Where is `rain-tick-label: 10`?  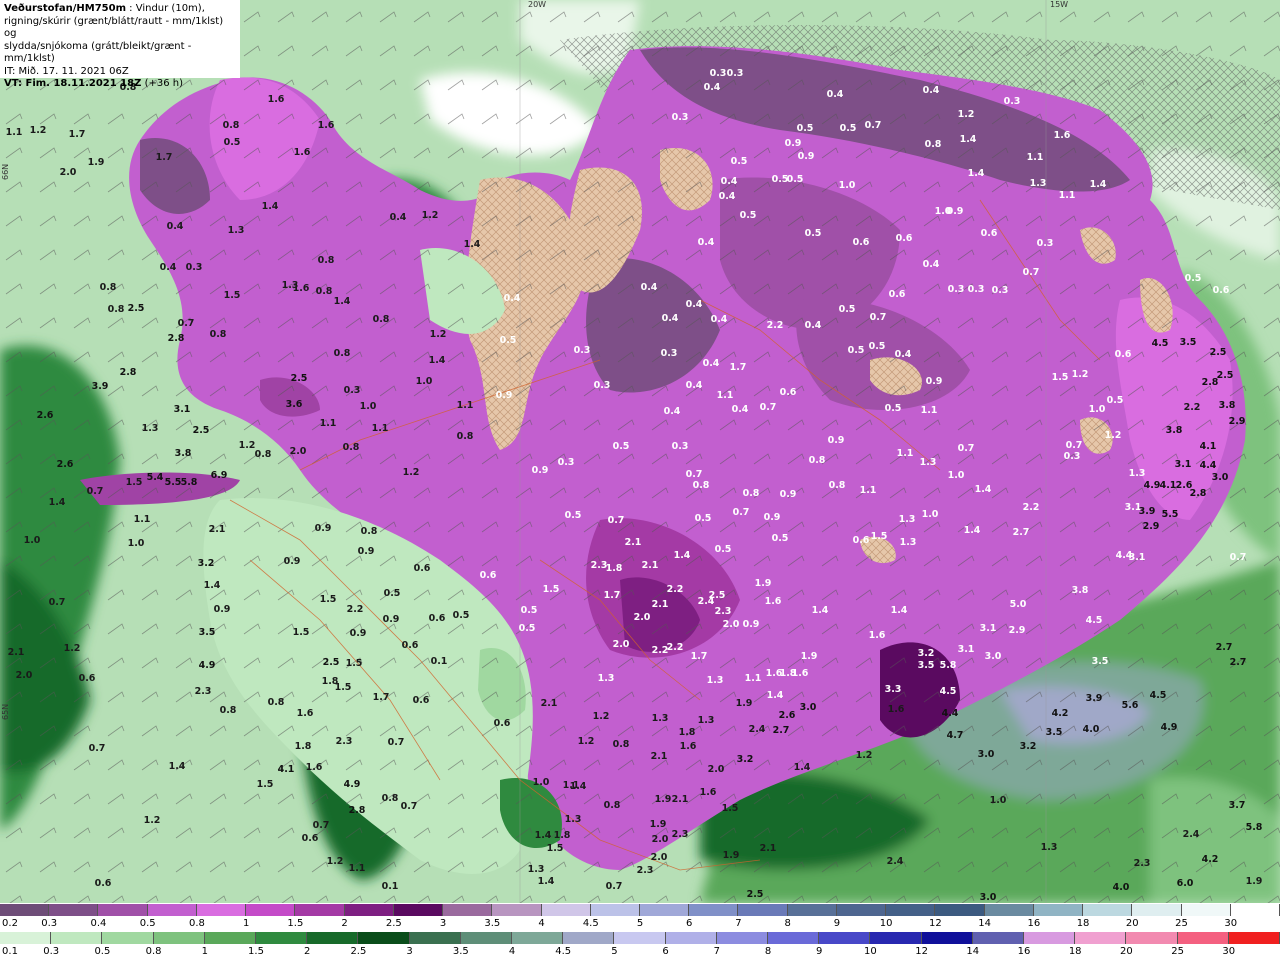
rain-tick-label: 10 is located at coordinates (870, 951).